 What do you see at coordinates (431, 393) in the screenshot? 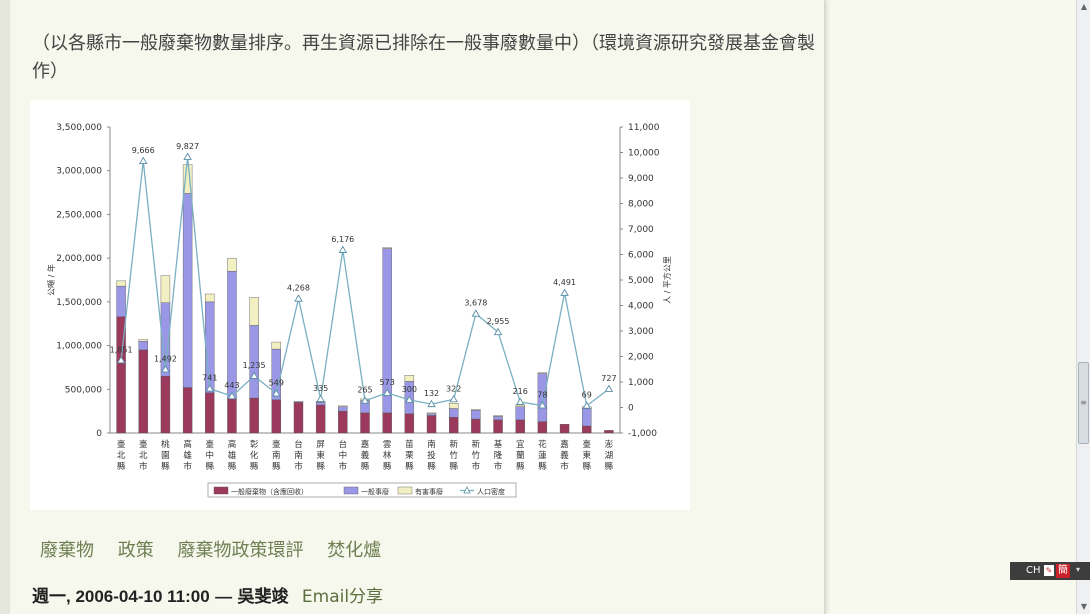
I see `density-point-label: 132` at bounding box center [431, 393].